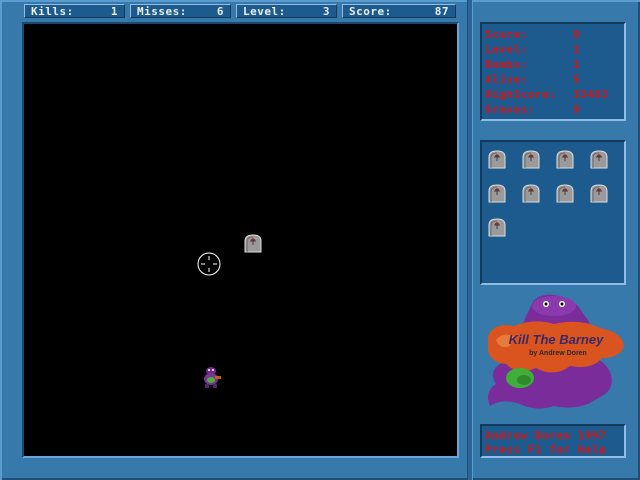 The height and width of the screenshot is (480, 640). Describe the element at coordinates (553, 80) in the screenshot. I see `info-row-alive: Alive: 5` at that location.